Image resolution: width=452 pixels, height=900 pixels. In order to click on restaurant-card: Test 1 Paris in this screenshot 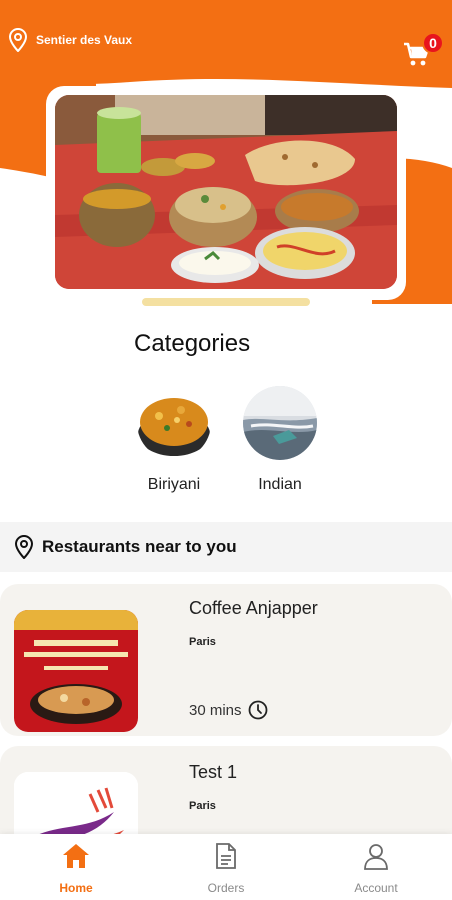, I will do `click(226, 790)`.